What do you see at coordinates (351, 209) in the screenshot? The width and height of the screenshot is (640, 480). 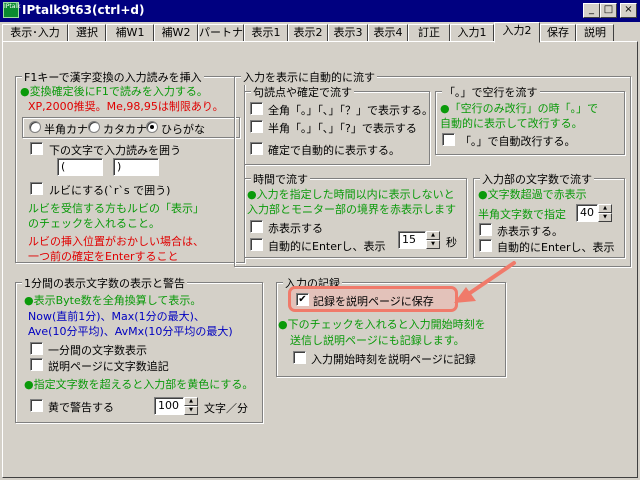 I see `time-note2: 入力部とモニター部の境界を赤表示します` at bounding box center [351, 209].